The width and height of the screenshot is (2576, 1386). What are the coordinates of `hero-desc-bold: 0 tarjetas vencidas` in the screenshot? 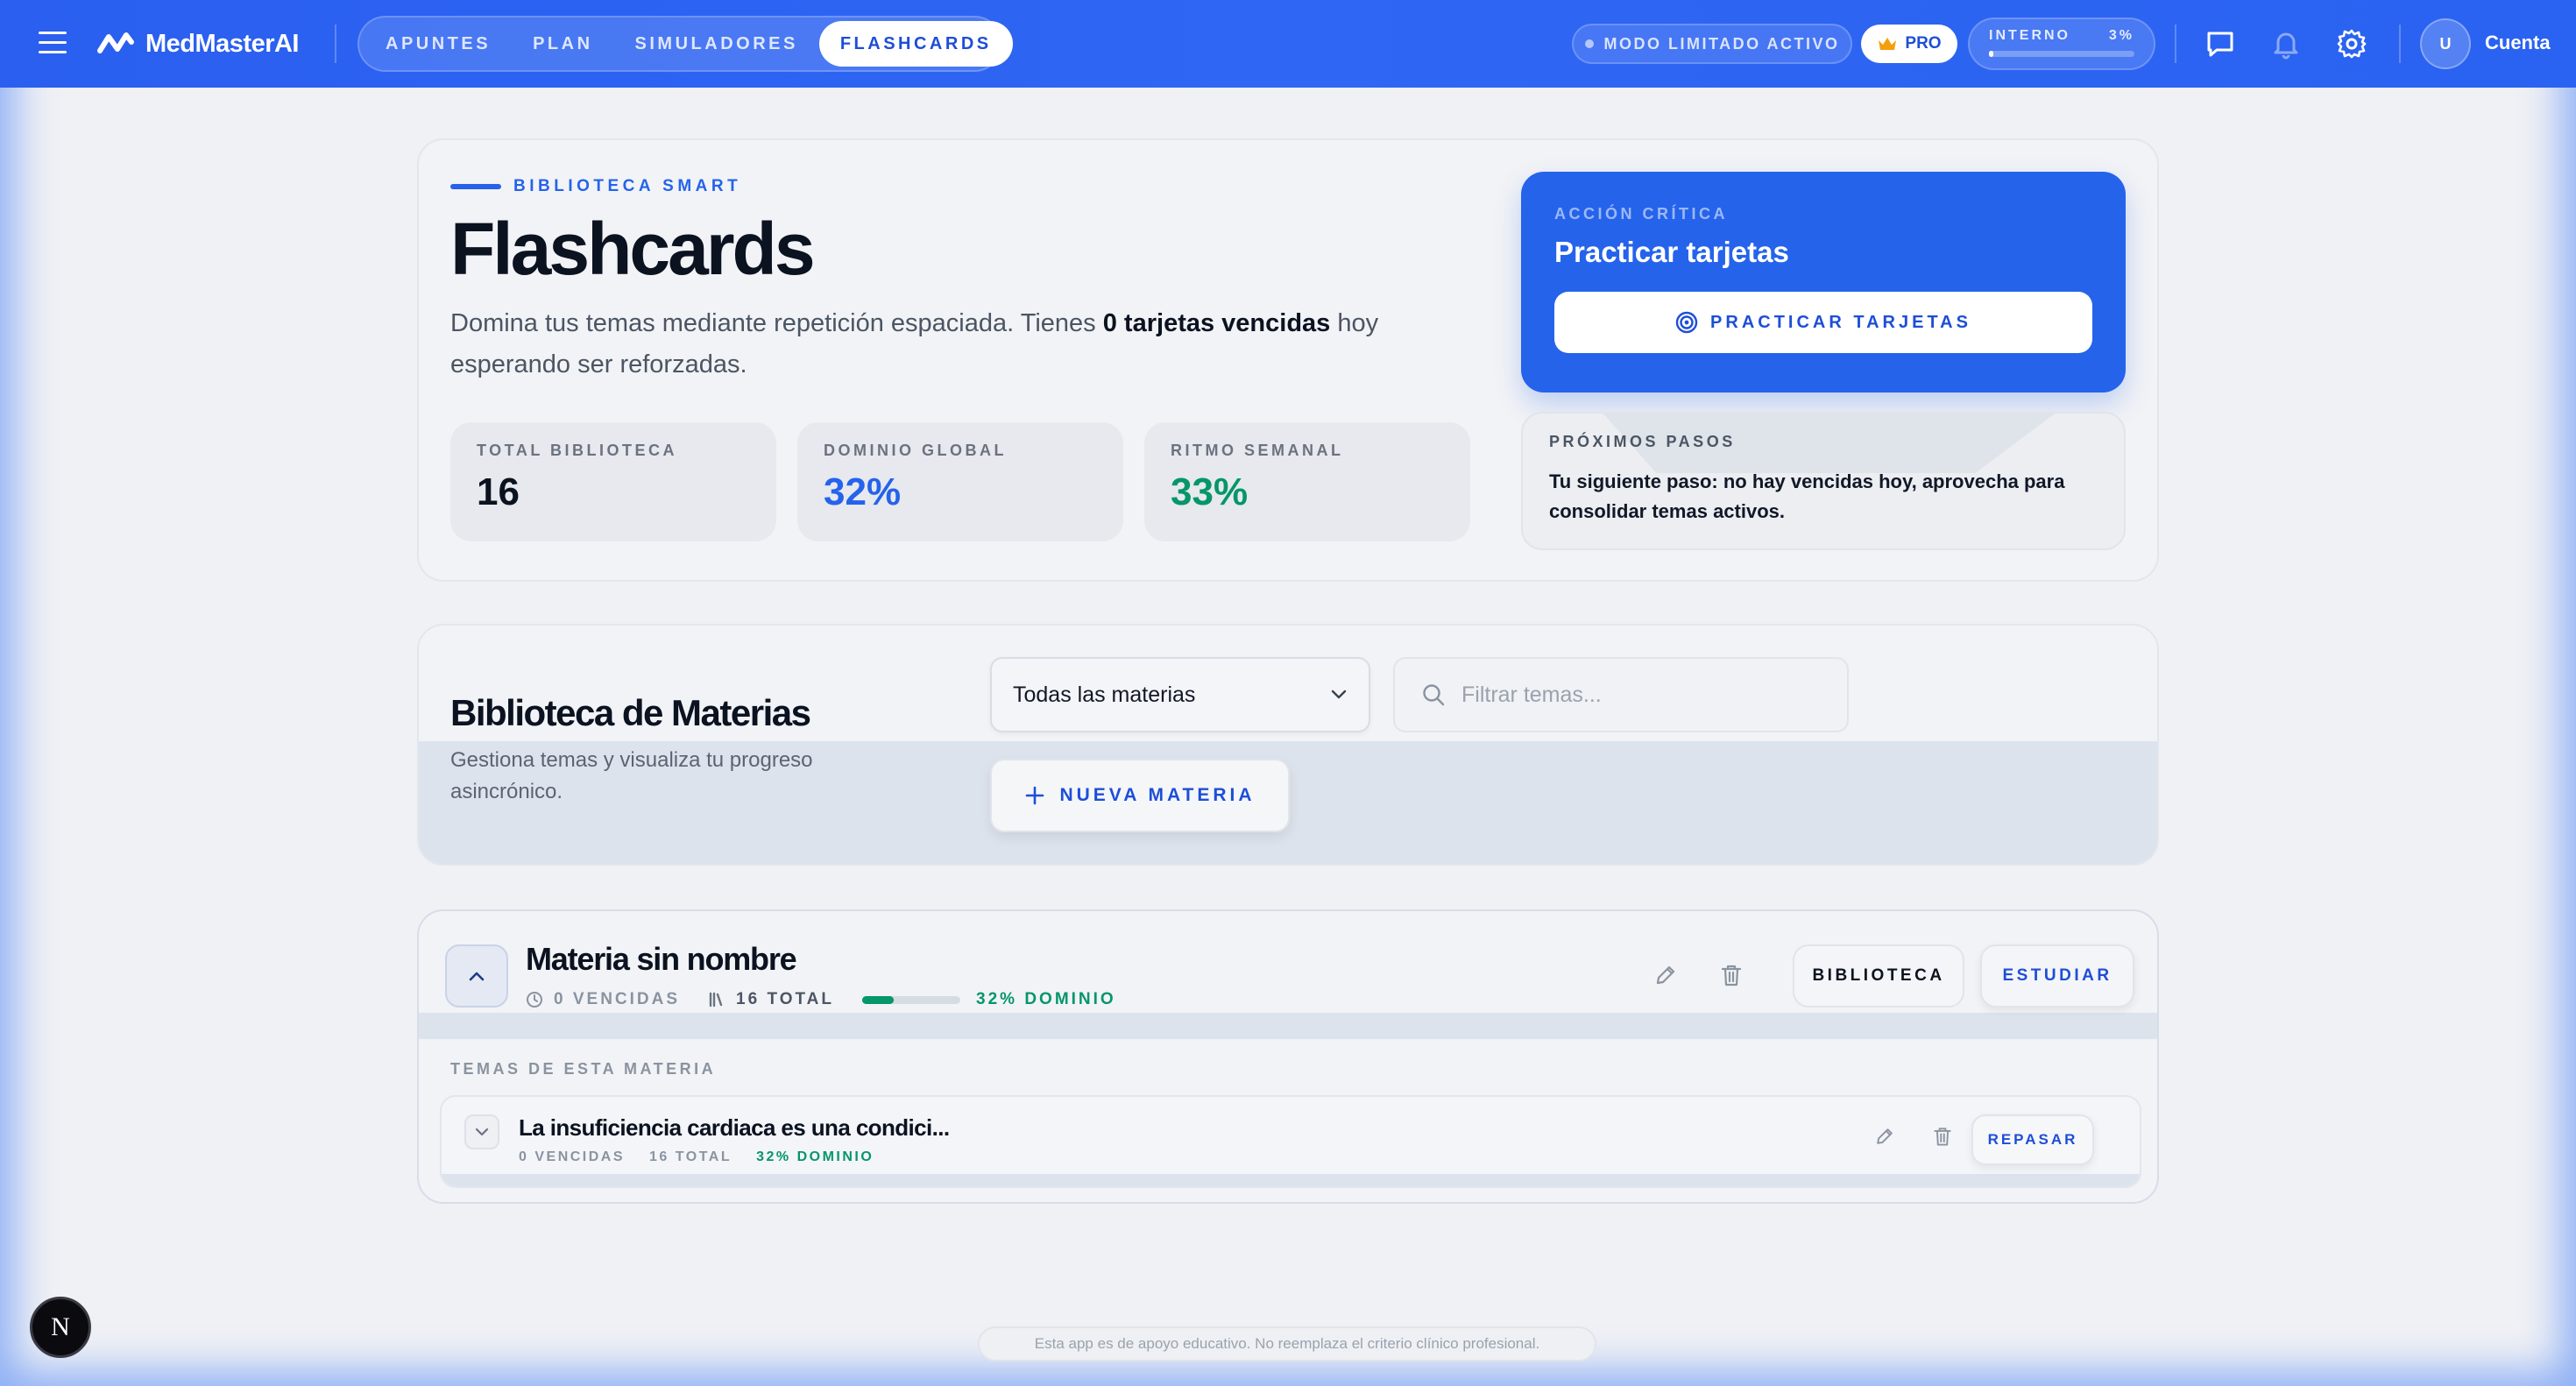 It's located at (1216, 323).